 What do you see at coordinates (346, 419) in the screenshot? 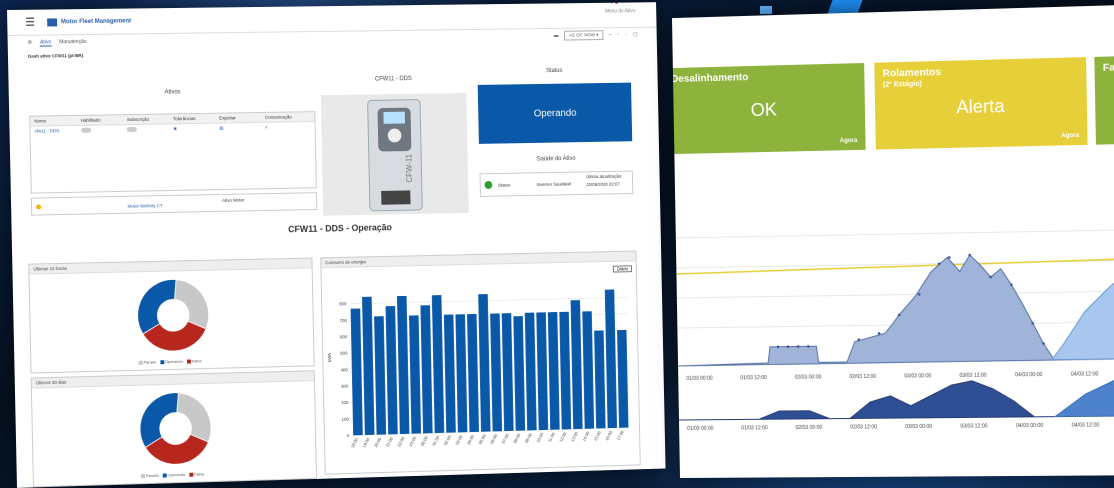
I see `y-tick-label: 100` at bounding box center [346, 419].